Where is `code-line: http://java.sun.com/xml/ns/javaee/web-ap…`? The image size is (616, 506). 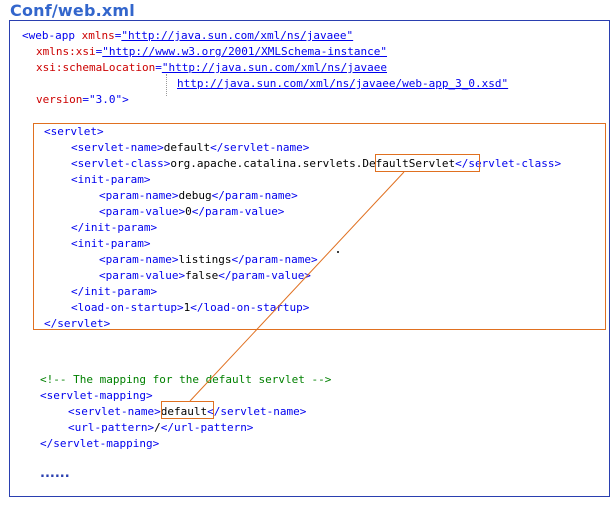 code-line: http://java.sun.com/xml/ns/javaee/web-ap… is located at coordinates (342, 84).